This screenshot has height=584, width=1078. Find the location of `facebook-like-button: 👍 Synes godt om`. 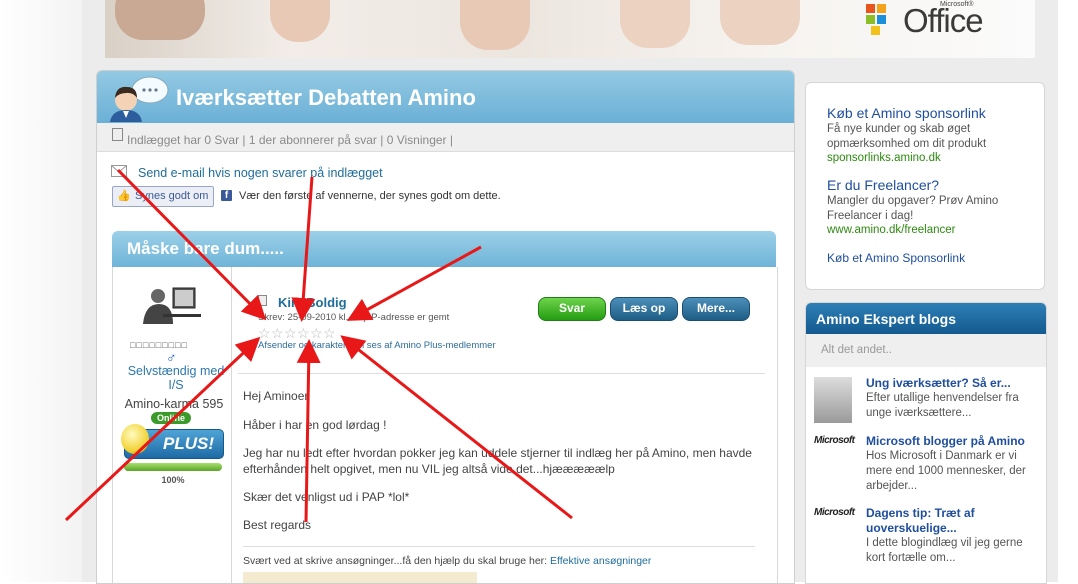

facebook-like-button: 👍 Synes godt om is located at coordinates (163, 196).